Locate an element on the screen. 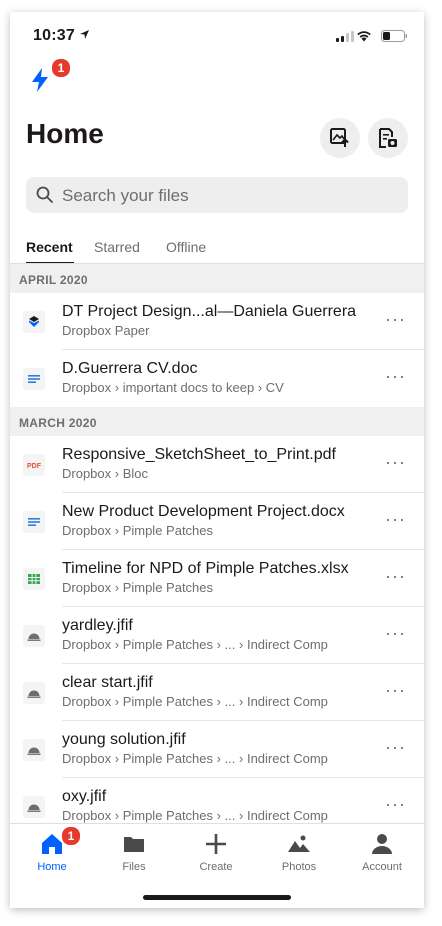  svg-text: PDF is located at coordinates (34, 466).